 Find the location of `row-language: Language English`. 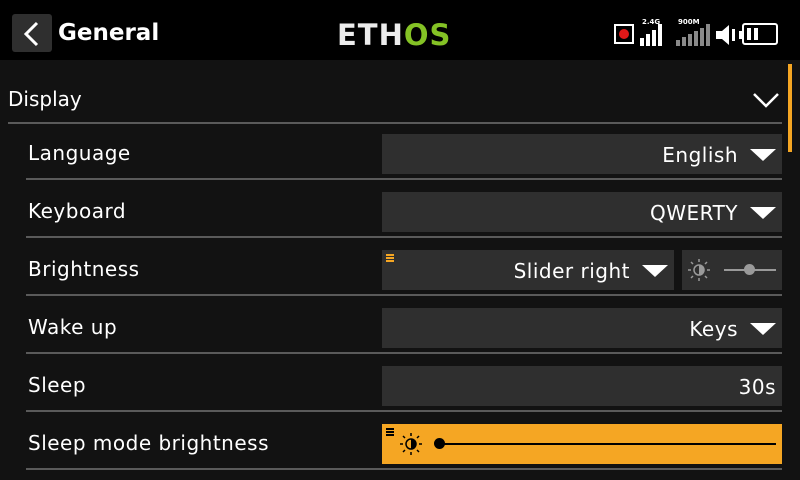

row-language: Language English is located at coordinates (404, 152).